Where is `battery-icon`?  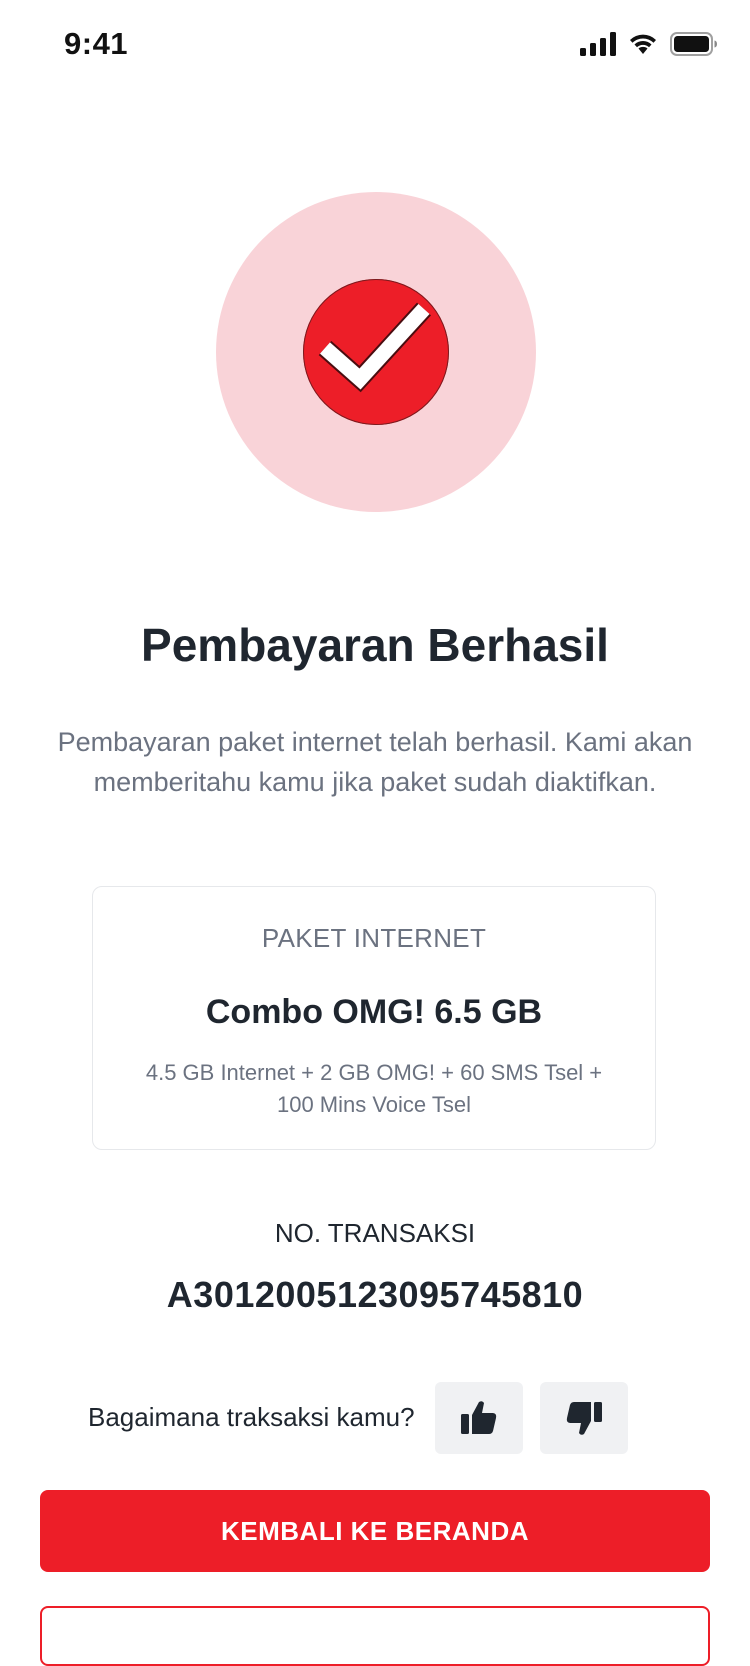
battery-icon is located at coordinates (693, 44).